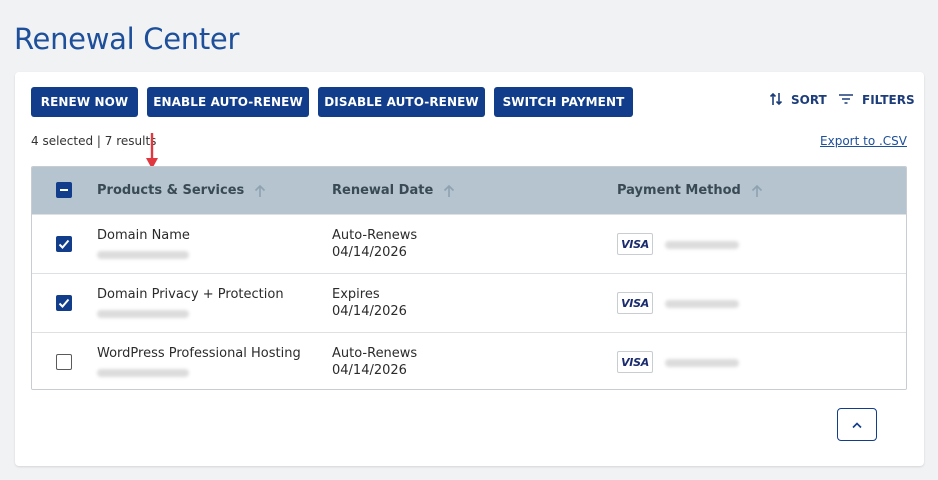 The height and width of the screenshot is (480, 938). What do you see at coordinates (152, 151) in the screenshot?
I see `annotation-arrow-icon` at bounding box center [152, 151].